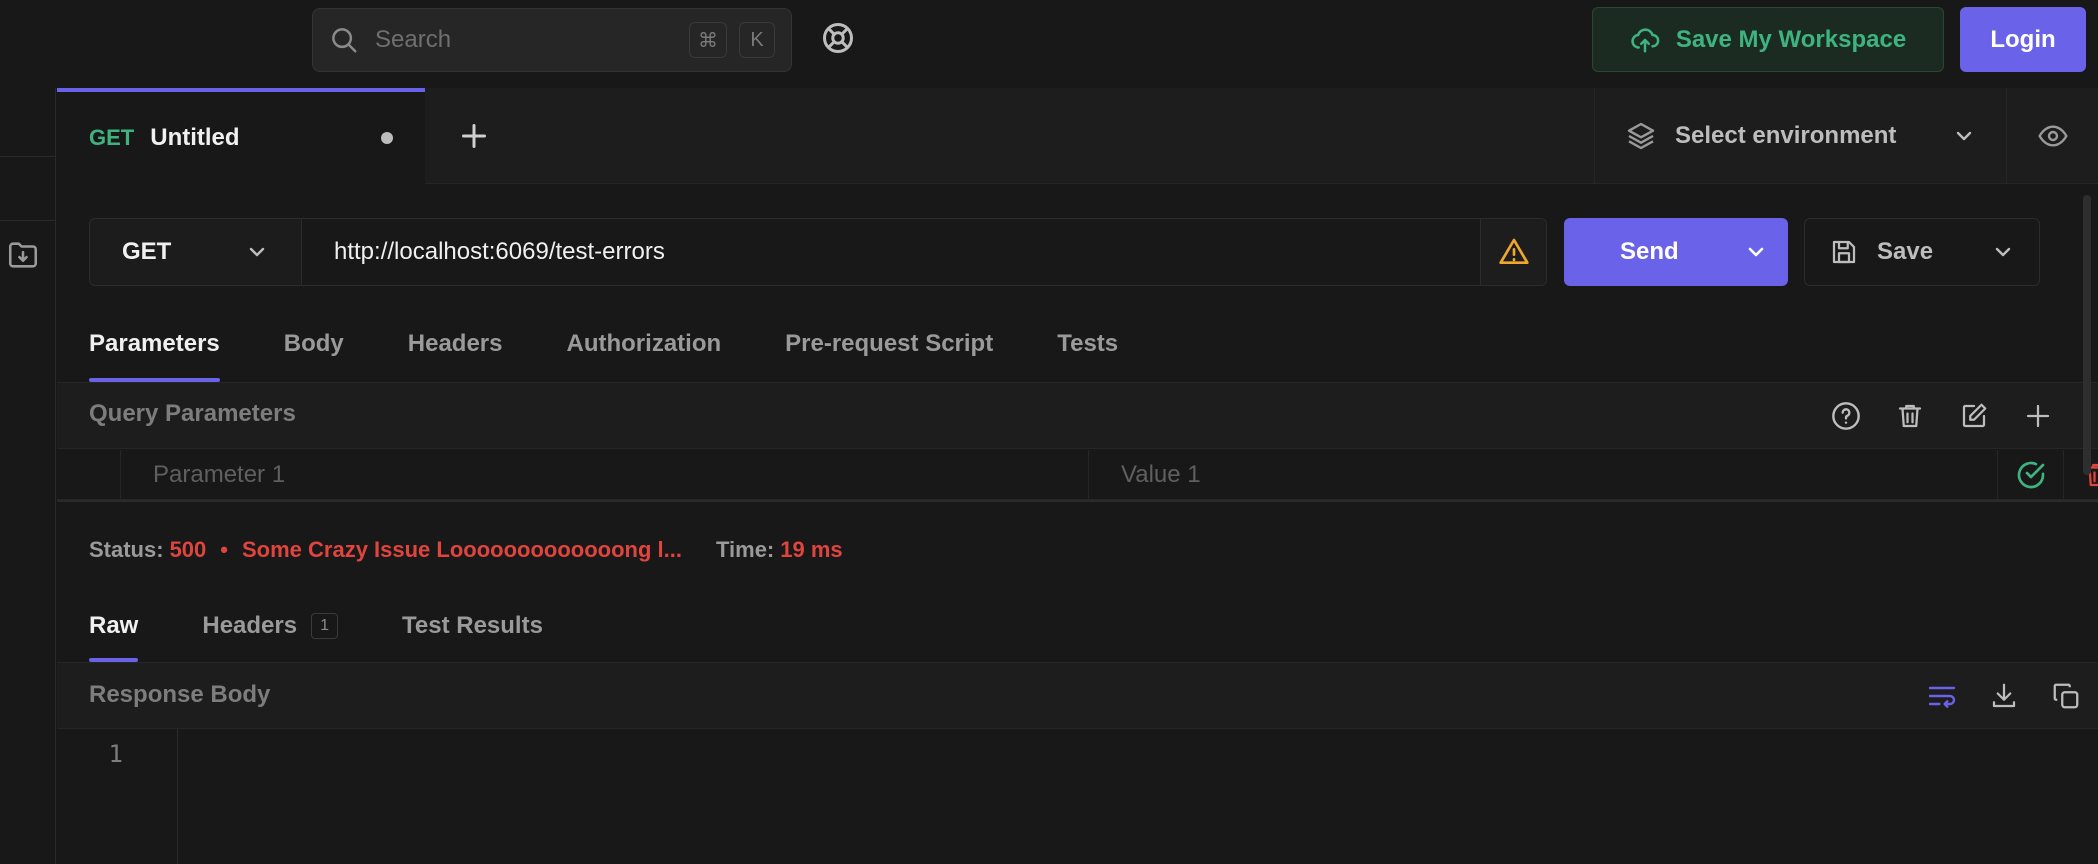  I want to click on download-icon, so click(2004, 696).